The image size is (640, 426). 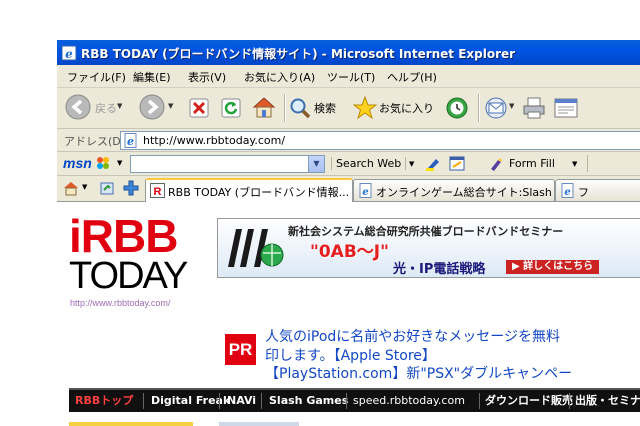 What do you see at coordinates (128, 276) in the screenshot?
I see `today-logo: TODAY` at bounding box center [128, 276].